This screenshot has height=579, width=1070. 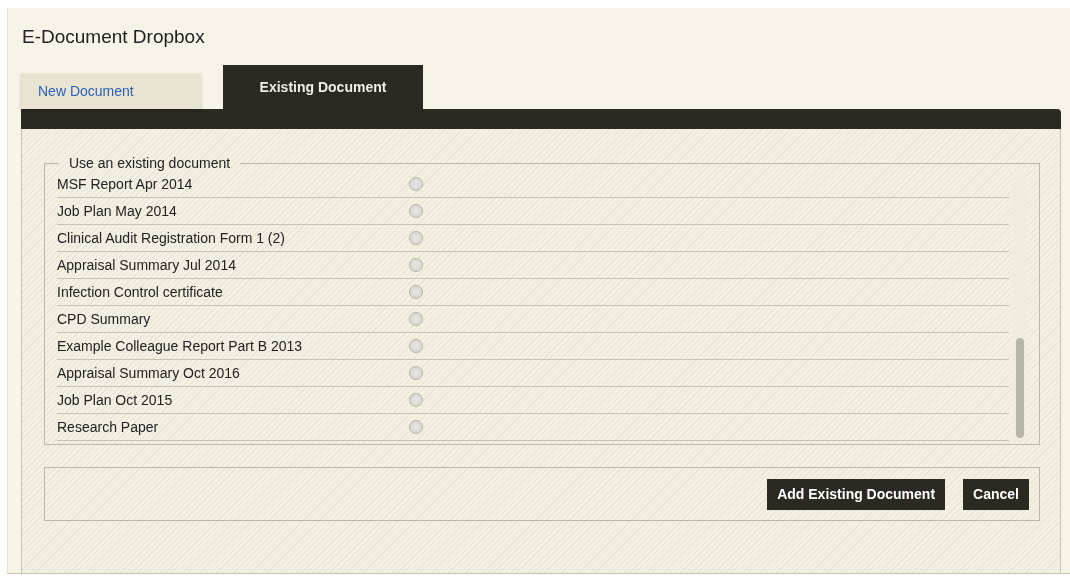 I want to click on document-name: CPD Summary, so click(x=104, y=319).